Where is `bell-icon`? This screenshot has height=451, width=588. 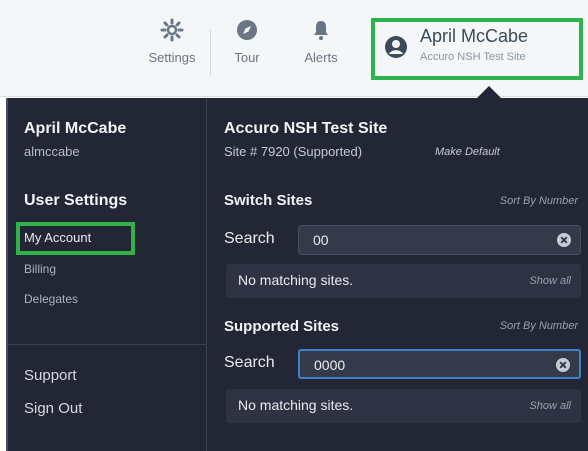
bell-icon is located at coordinates (321, 30).